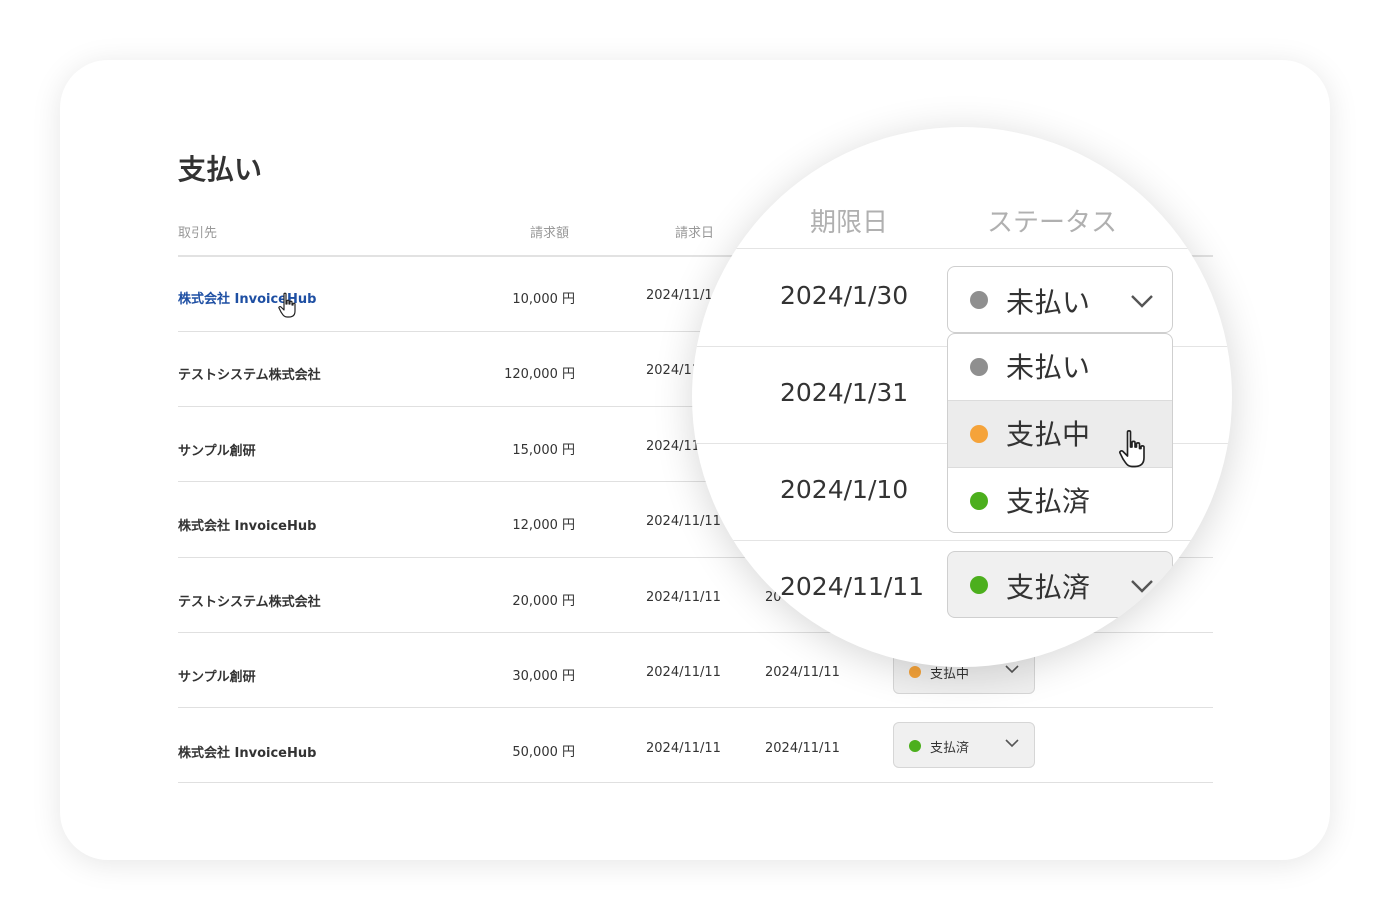 This screenshot has height=920, width=1390. I want to click on status-select-open: 未払い, so click(1060, 299).